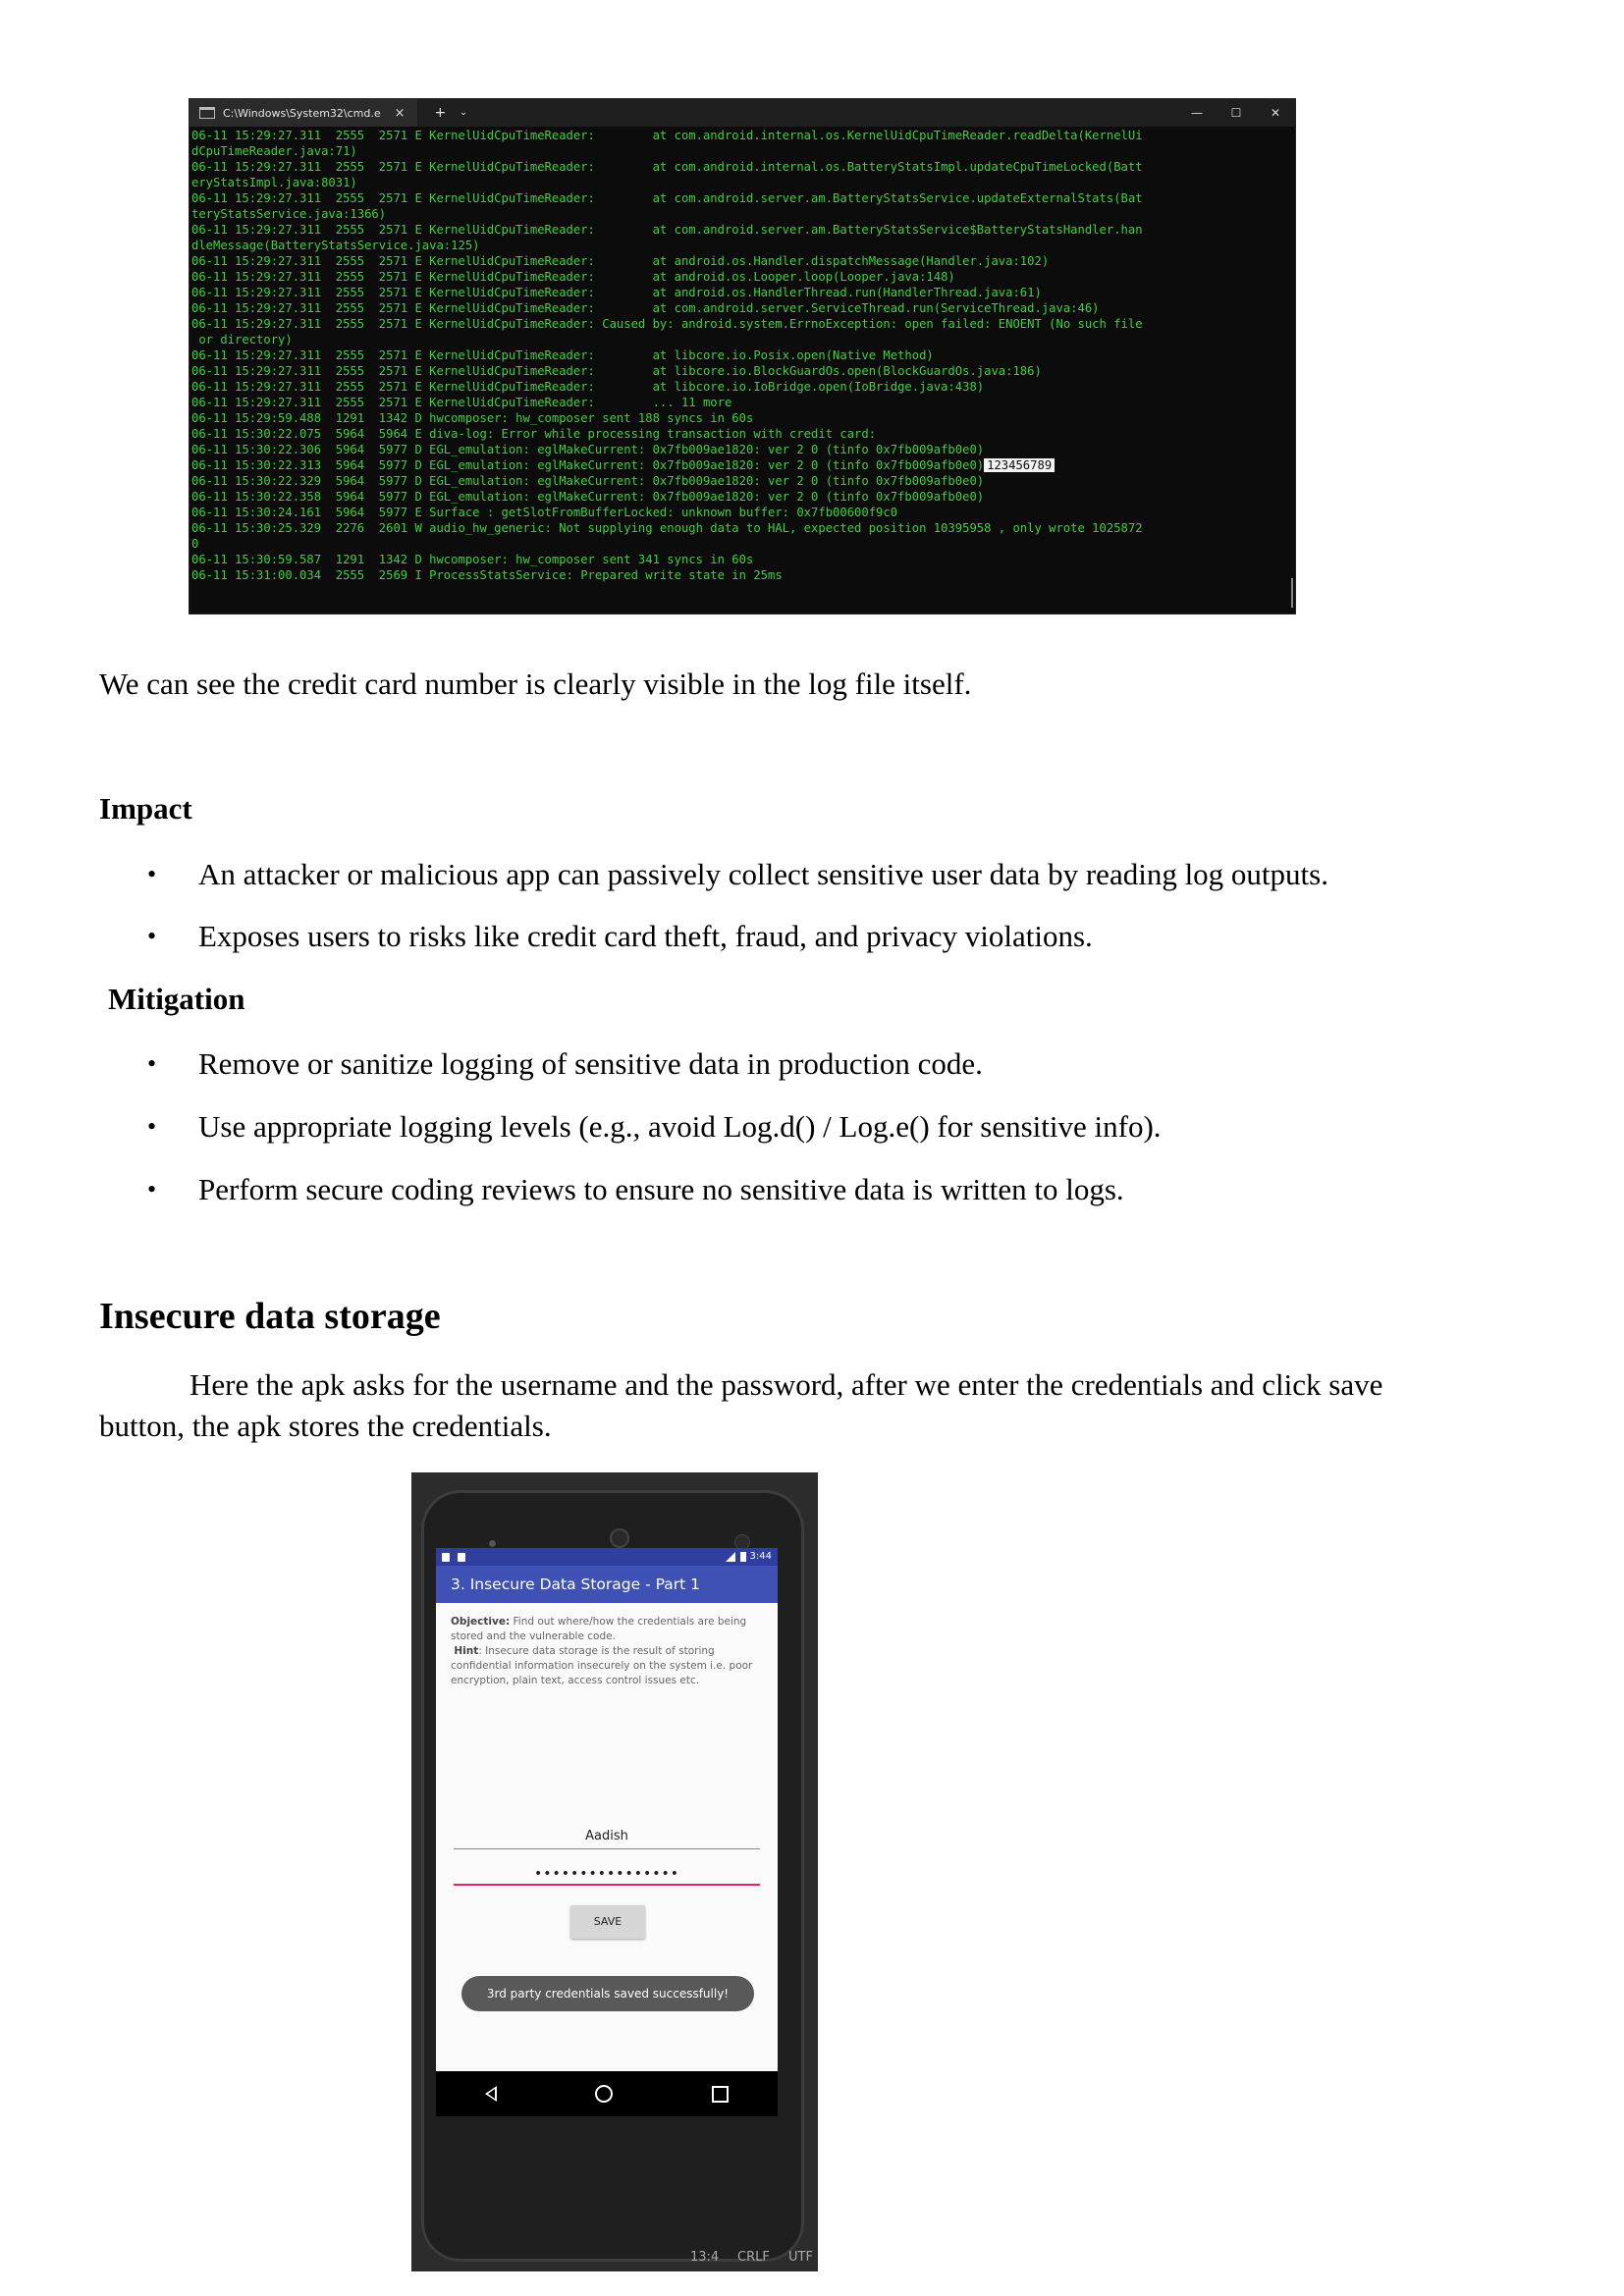 The width and height of the screenshot is (1624, 2296). Describe the element at coordinates (720, 2094) in the screenshot. I see `recents-icon` at that location.